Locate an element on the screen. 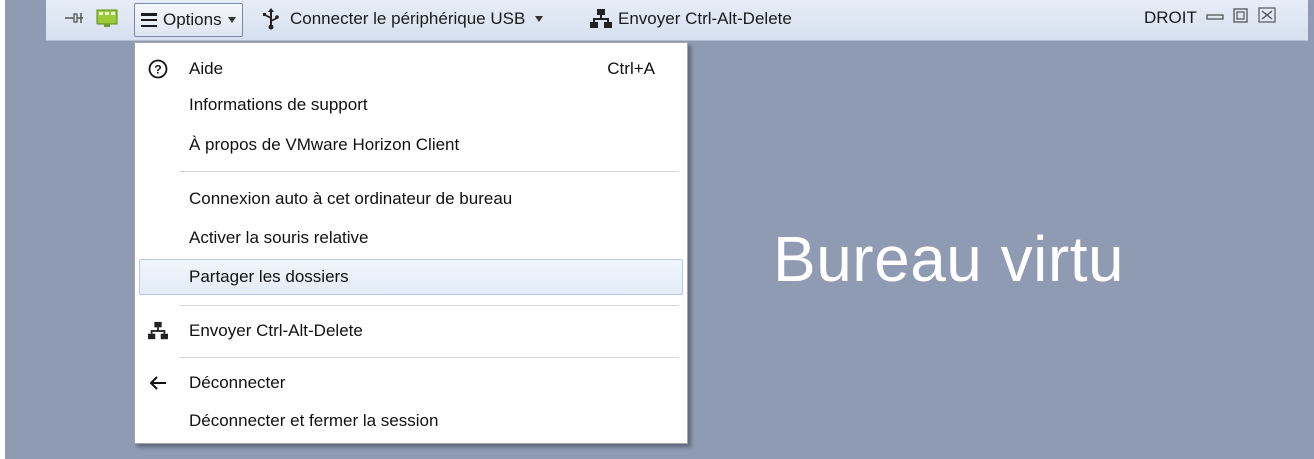 This screenshot has width=1314, height=459. desktop-title: Bureau virtu is located at coordinates (949, 259).